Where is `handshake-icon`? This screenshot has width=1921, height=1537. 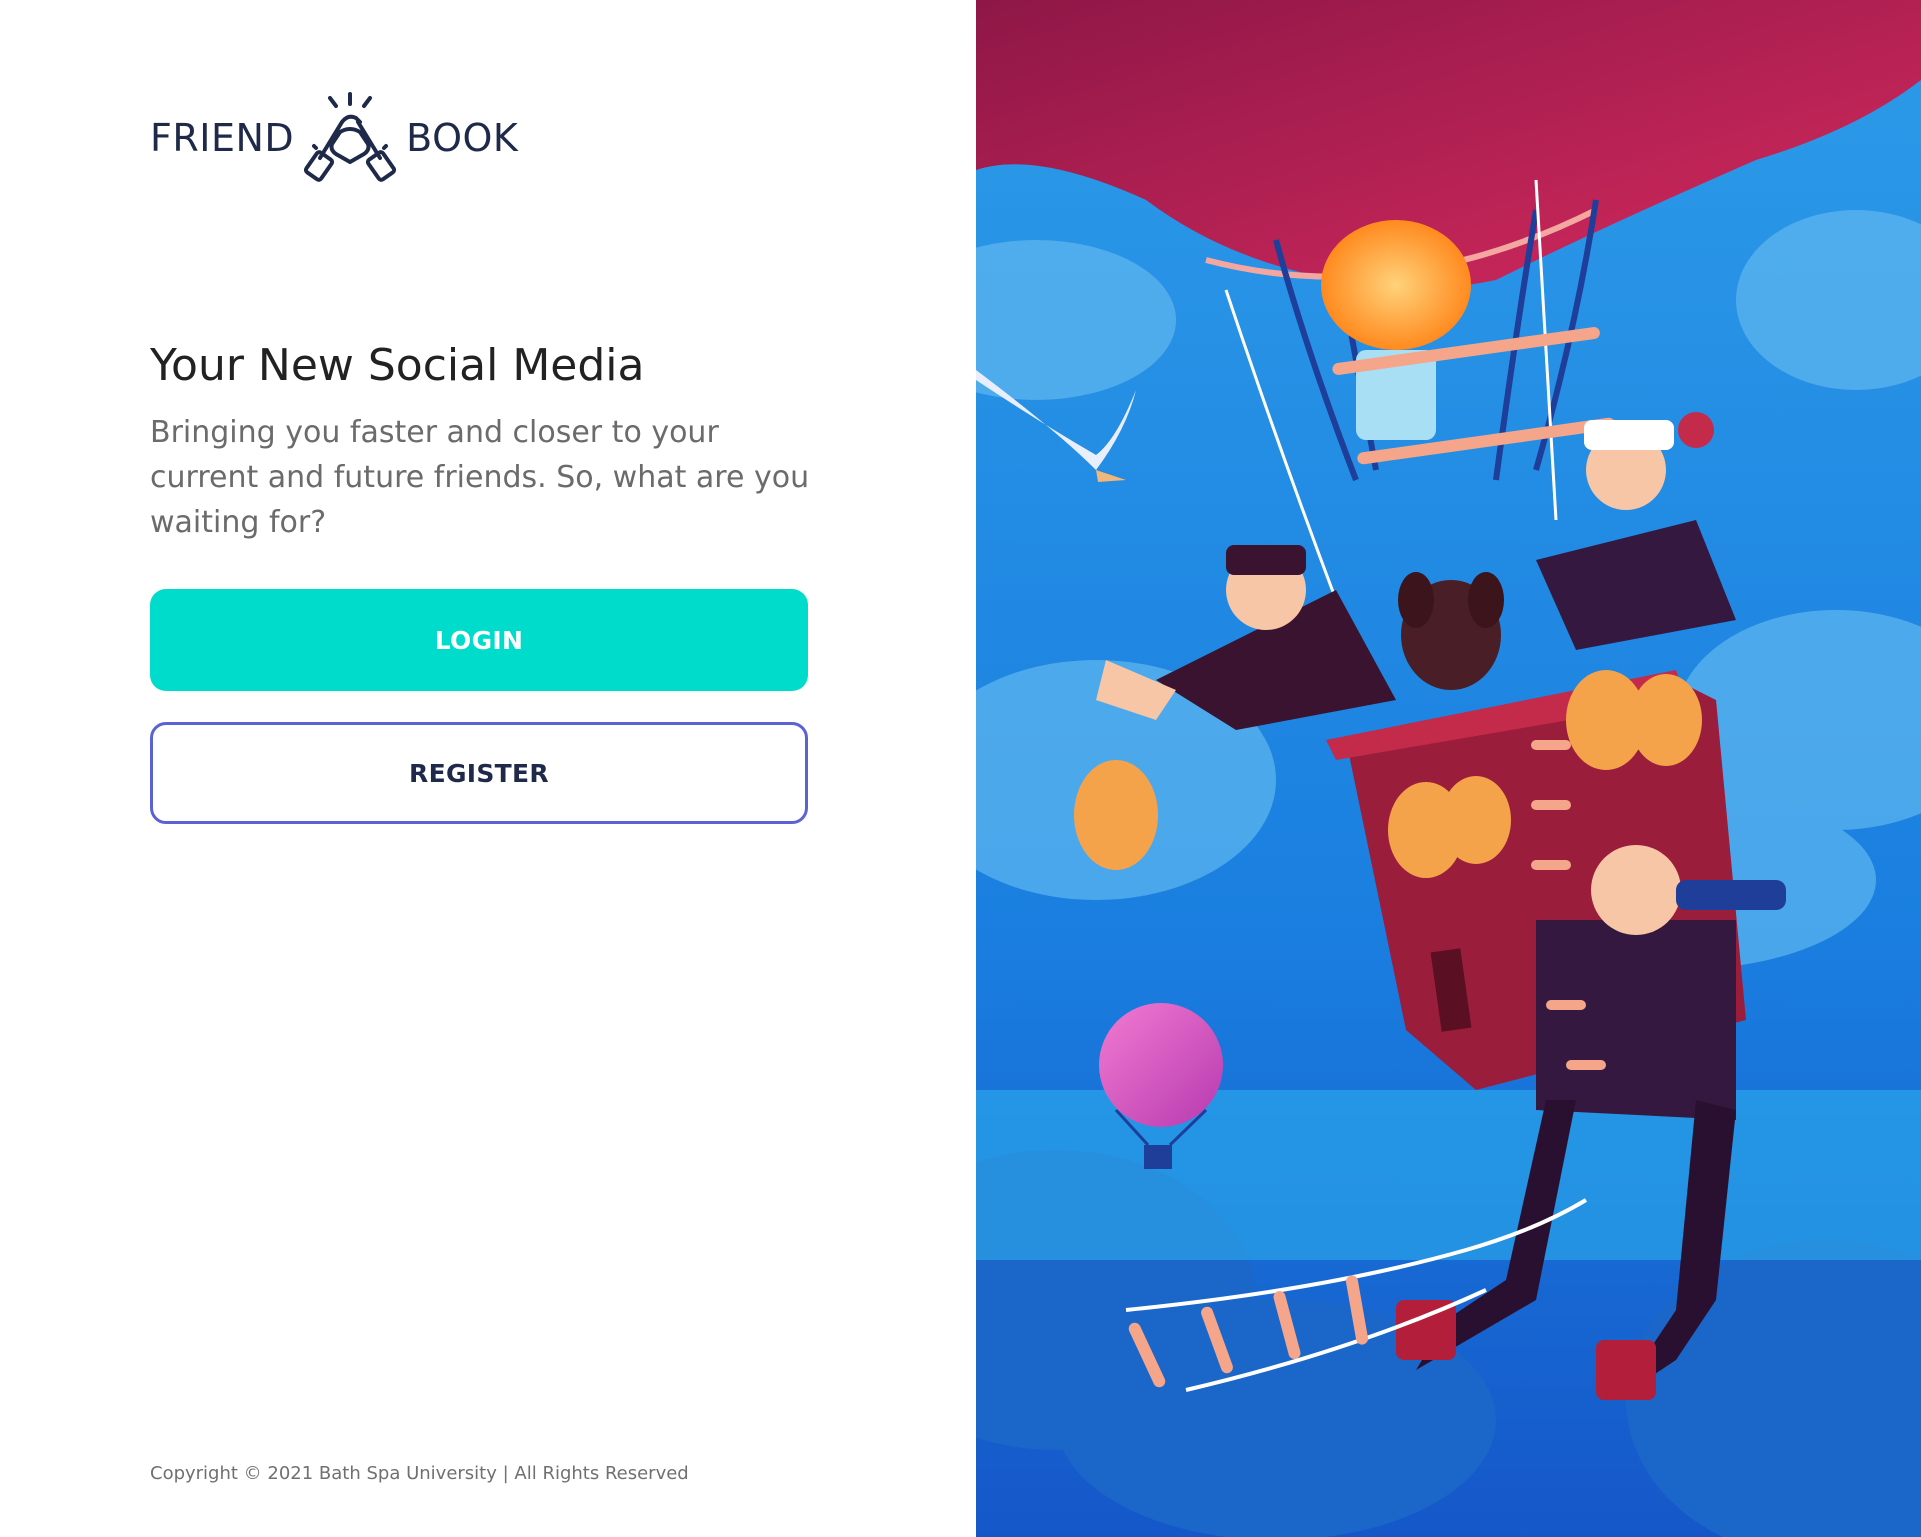 handshake-icon is located at coordinates (350, 137).